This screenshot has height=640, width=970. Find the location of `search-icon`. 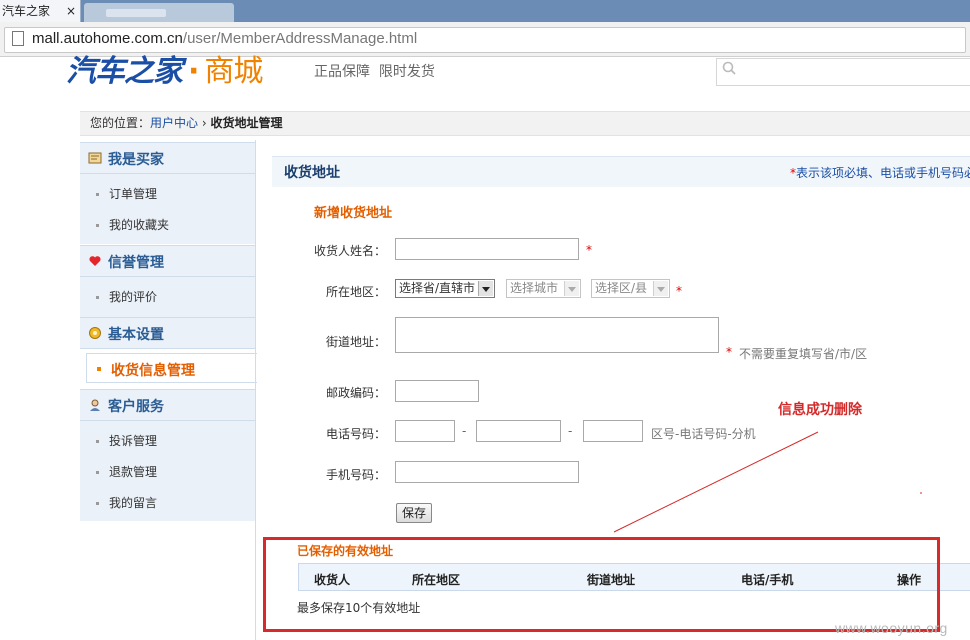

search-icon is located at coordinates (729, 68).